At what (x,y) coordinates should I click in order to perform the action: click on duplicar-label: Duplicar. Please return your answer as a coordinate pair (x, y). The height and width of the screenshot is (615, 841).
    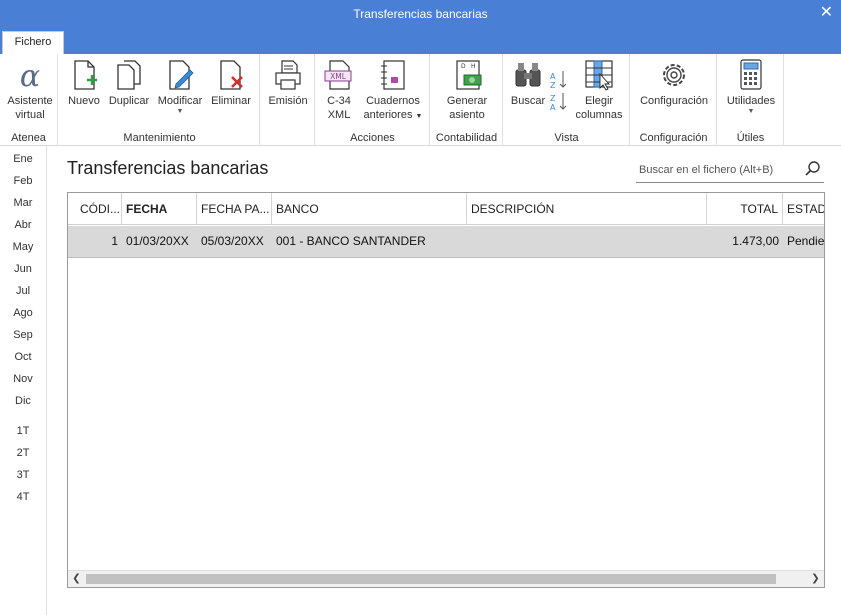
    Looking at the image, I should click on (129, 101).